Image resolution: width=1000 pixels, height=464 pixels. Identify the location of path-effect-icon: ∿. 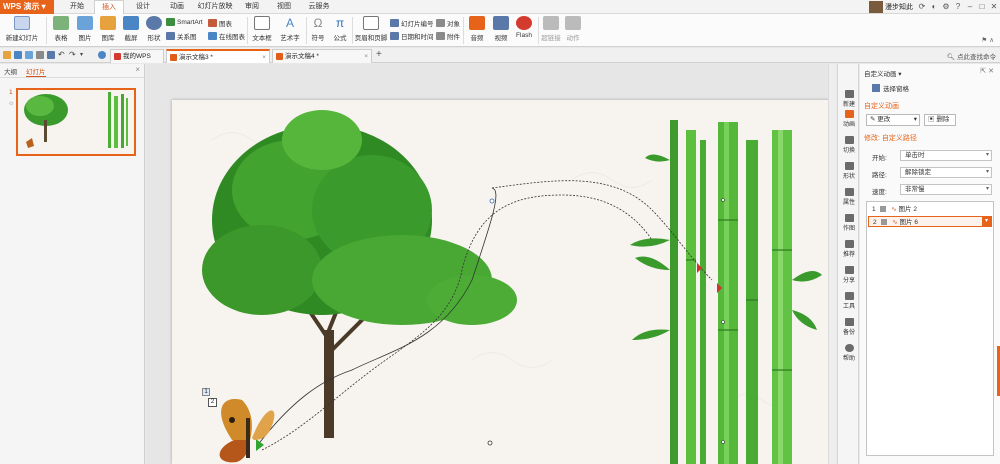
(894, 209).